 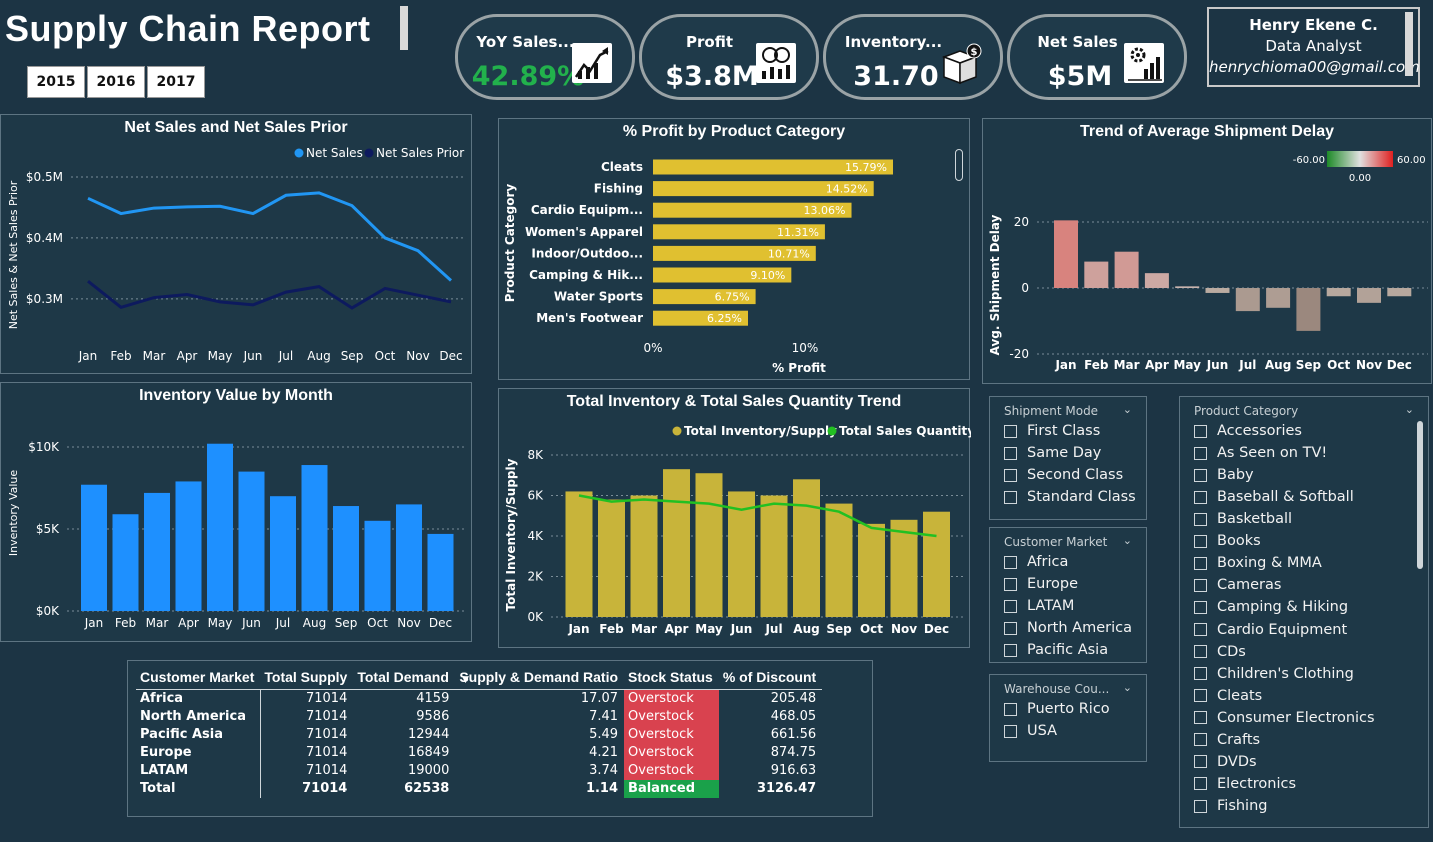 I want to click on legend-min: -60.00, so click(x=1309, y=160).